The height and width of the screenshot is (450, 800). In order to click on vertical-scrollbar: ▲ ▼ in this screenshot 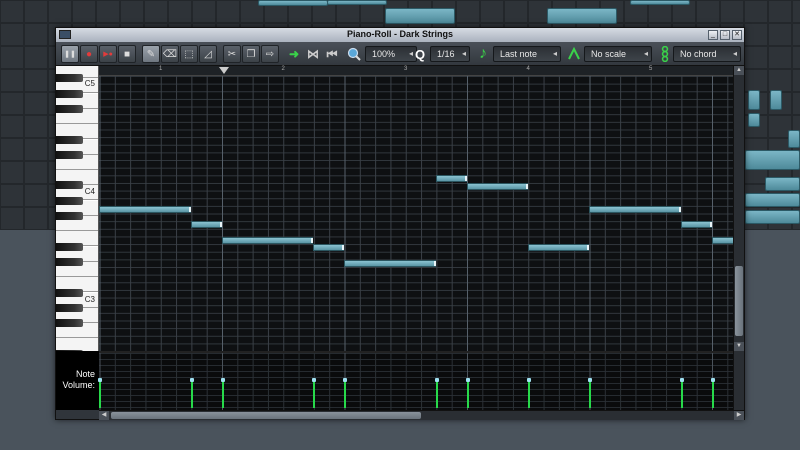, I will do `click(738, 208)`.